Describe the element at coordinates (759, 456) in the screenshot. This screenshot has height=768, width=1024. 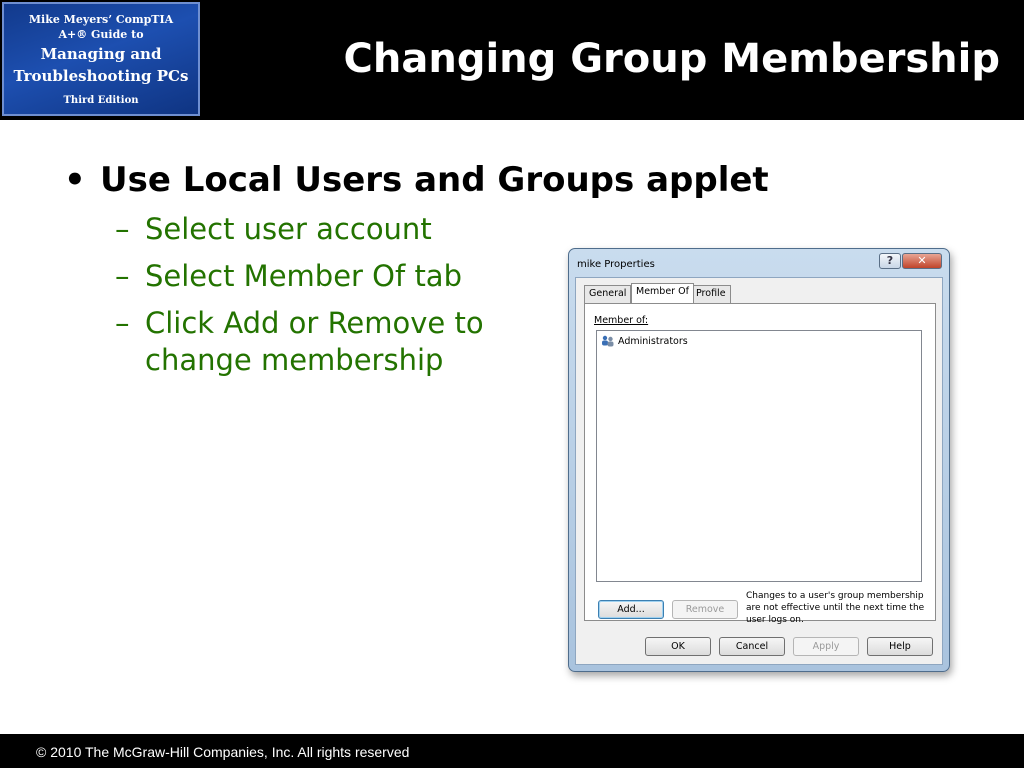
I see `member-of-list: Administrators` at that location.